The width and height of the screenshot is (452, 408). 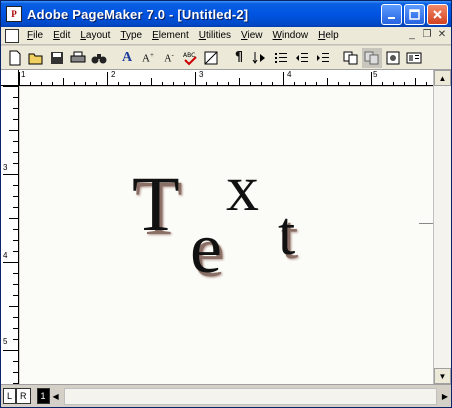 I want to click on toolbar: A A+ A- ABC ¶, so click(x=226, y=58).